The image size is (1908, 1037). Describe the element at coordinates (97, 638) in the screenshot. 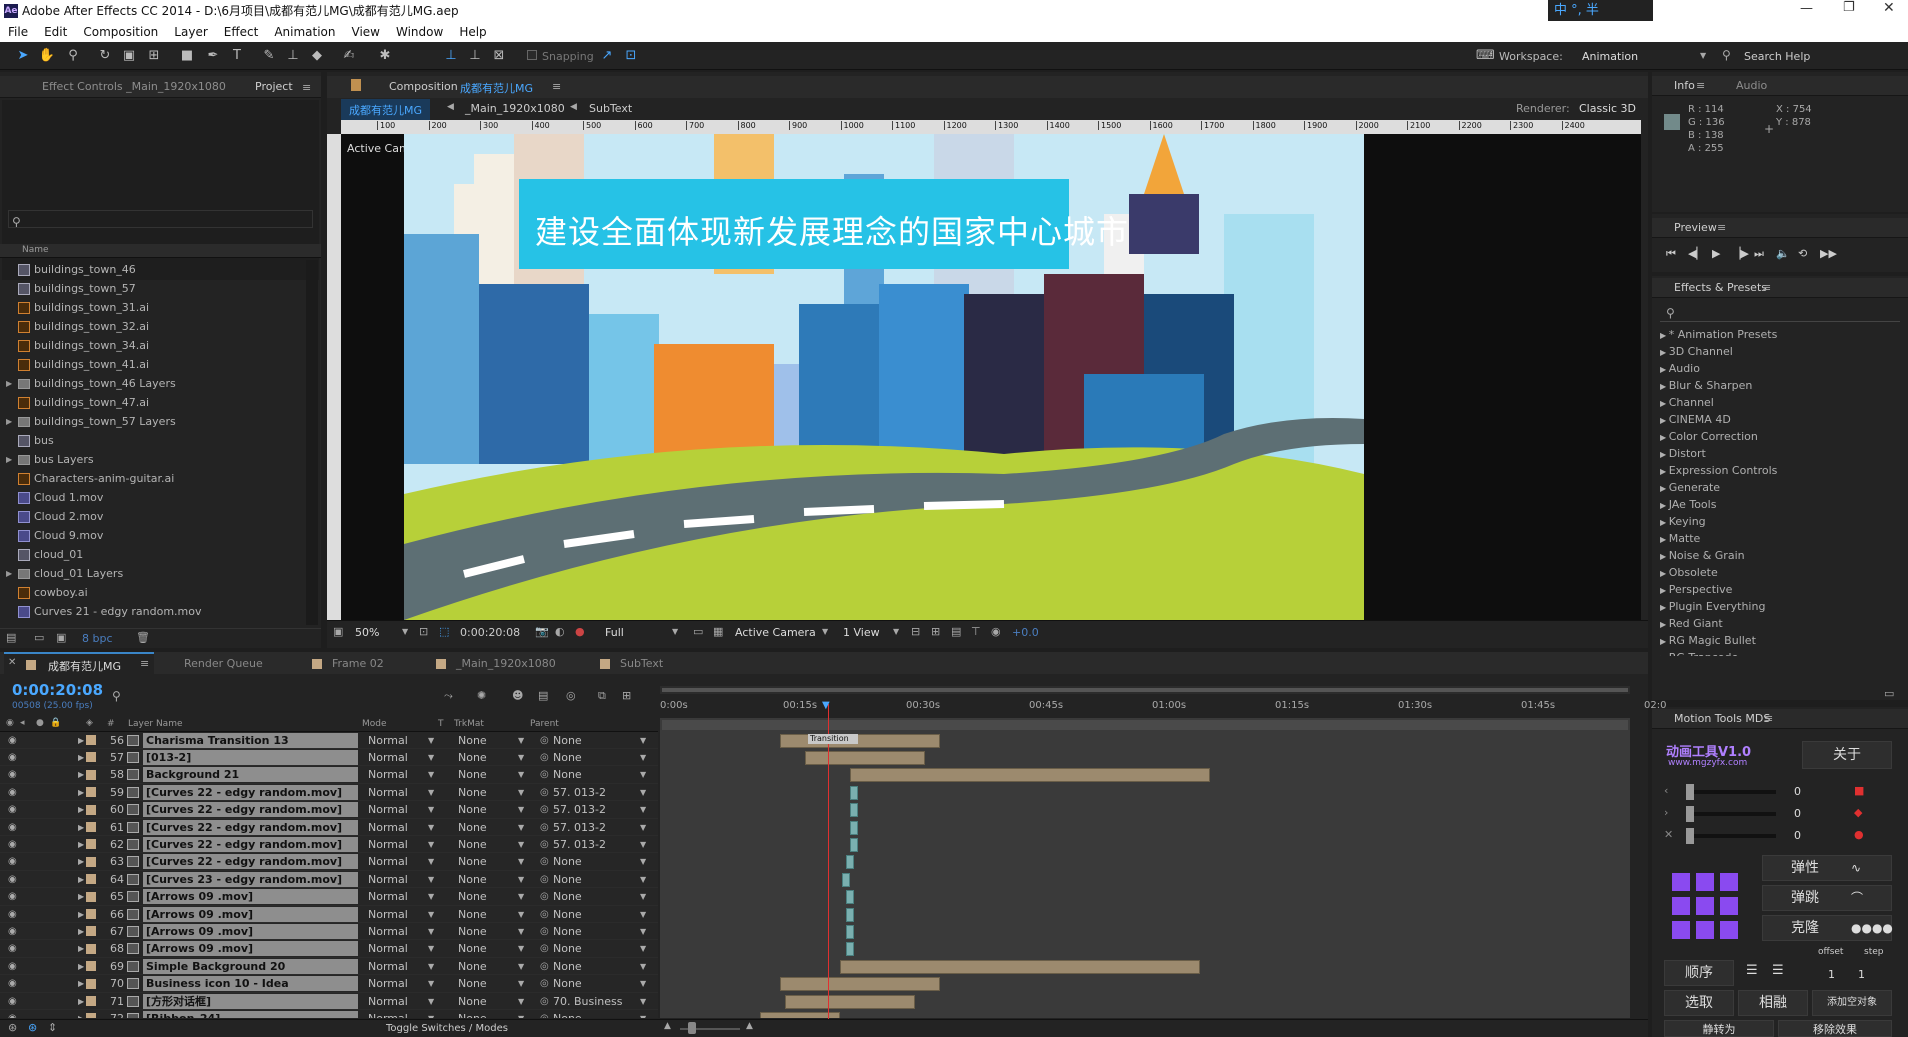

I see `bpc-label: 8 bpc` at that location.